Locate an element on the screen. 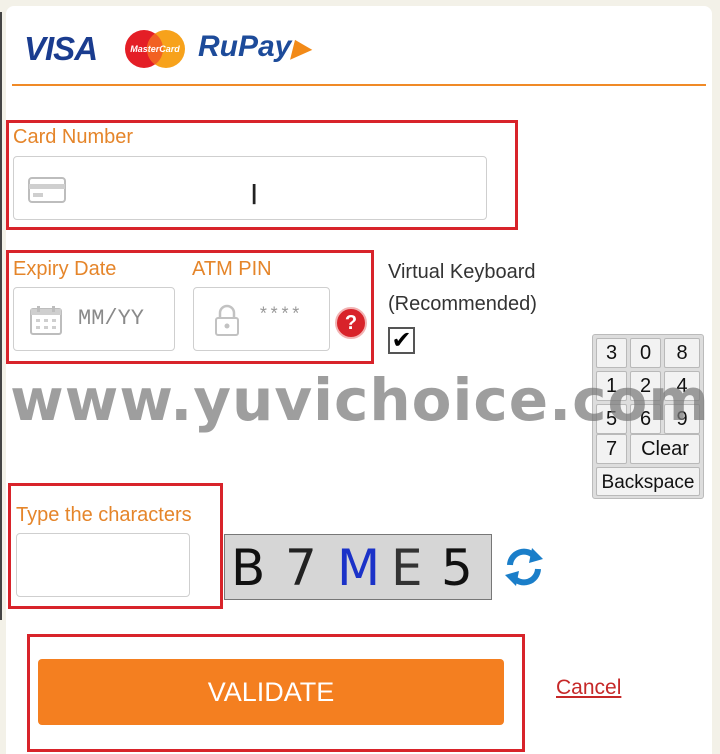  atm-pin-placeholder: **** is located at coordinates (280, 316).